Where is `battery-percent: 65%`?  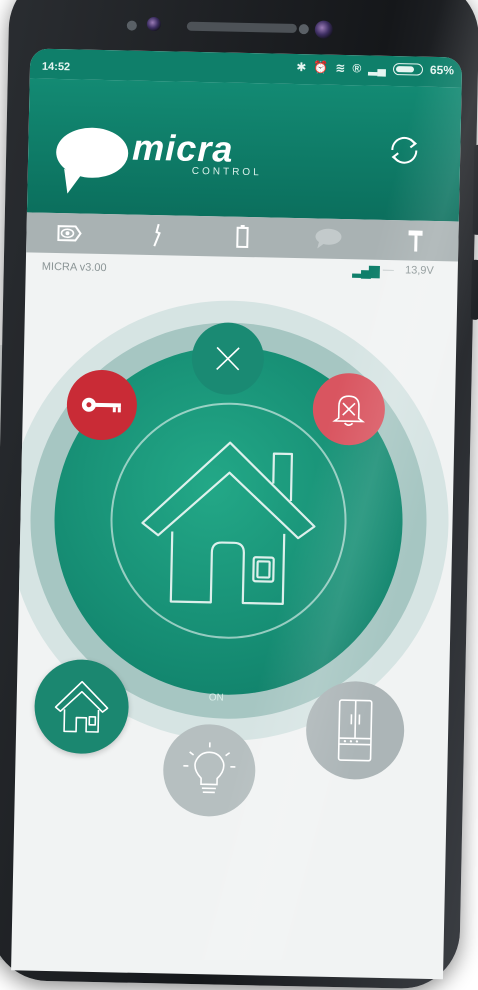
battery-percent: 65% is located at coordinates (442, 70).